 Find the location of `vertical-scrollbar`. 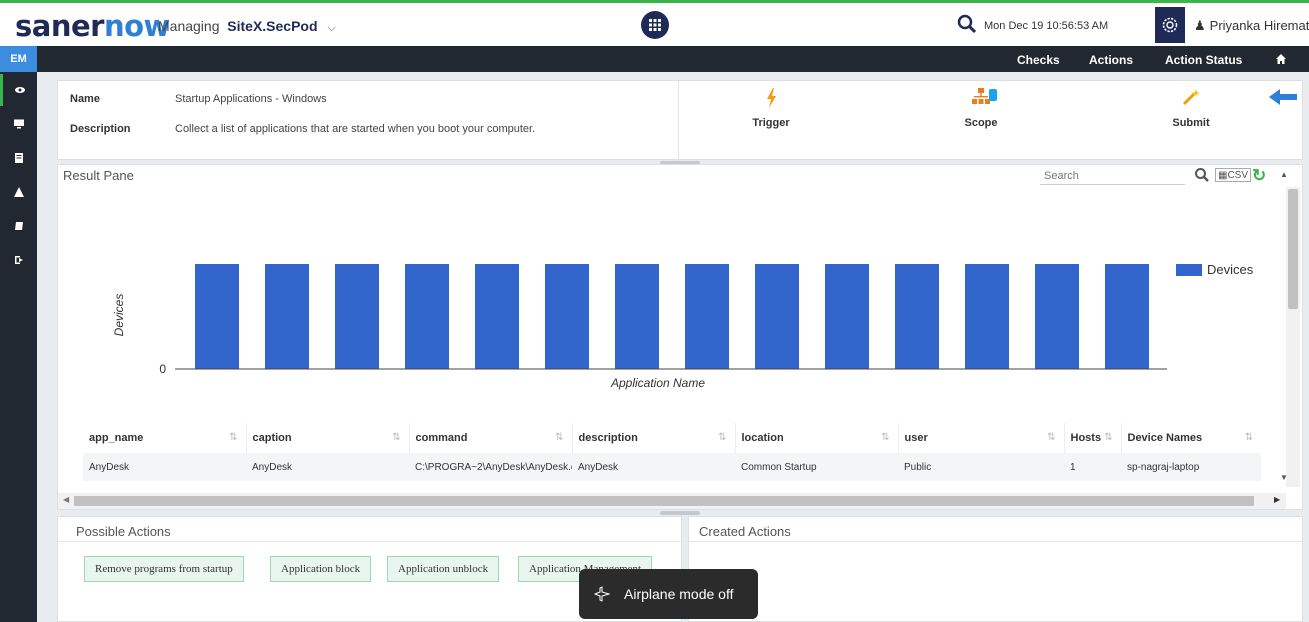

vertical-scrollbar is located at coordinates (1293, 337).